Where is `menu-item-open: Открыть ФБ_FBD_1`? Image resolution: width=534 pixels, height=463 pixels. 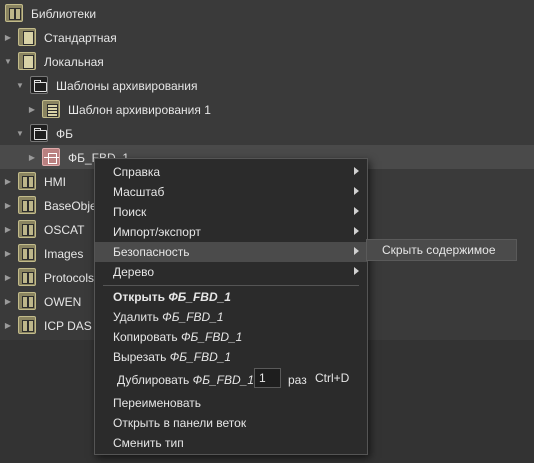
menu-item-open: Открыть ФБ_FBD_1 is located at coordinates (231, 297).